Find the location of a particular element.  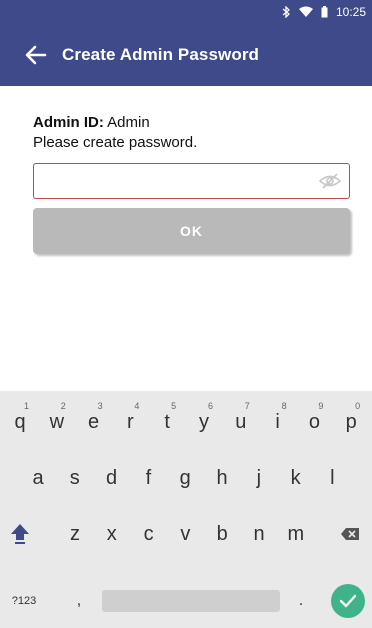

battery-icon is located at coordinates (324, 12).